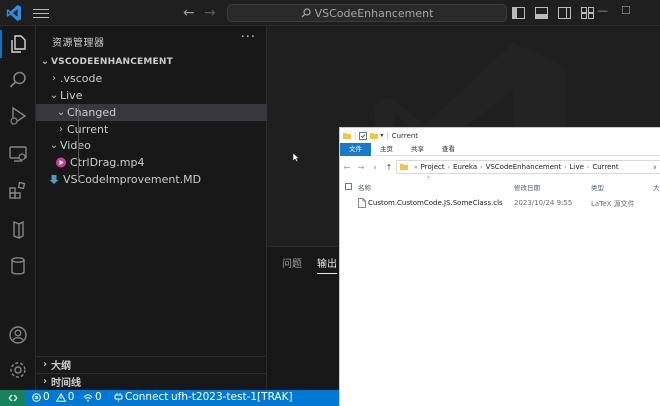 The height and width of the screenshot is (406, 660). Describe the element at coordinates (404, 167) in the screenshot. I see `folder-icon` at that location.